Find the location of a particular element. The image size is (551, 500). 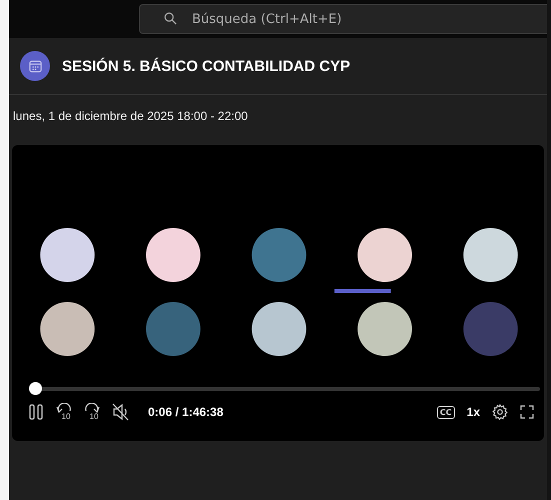

pause-button is located at coordinates (36, 412).